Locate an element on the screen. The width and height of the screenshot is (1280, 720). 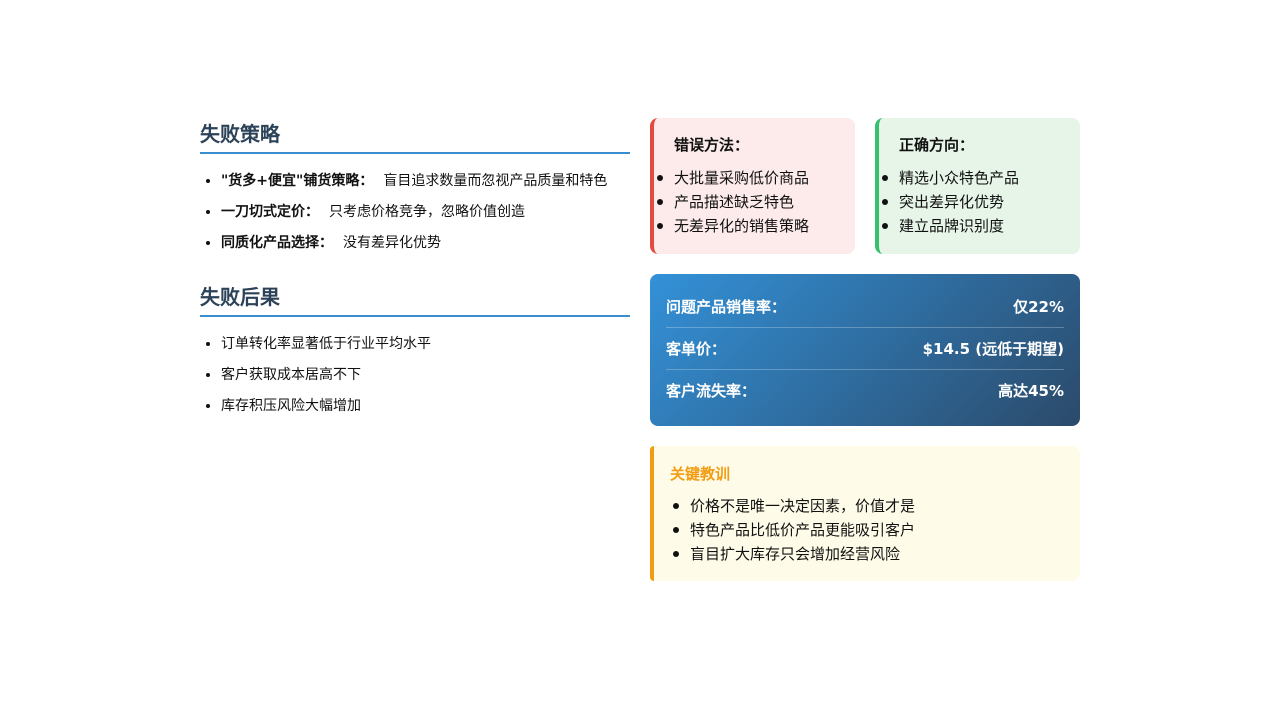
strategy-item-label: "货多+便宜"铺货策略： is located at coordinates (297, 181).